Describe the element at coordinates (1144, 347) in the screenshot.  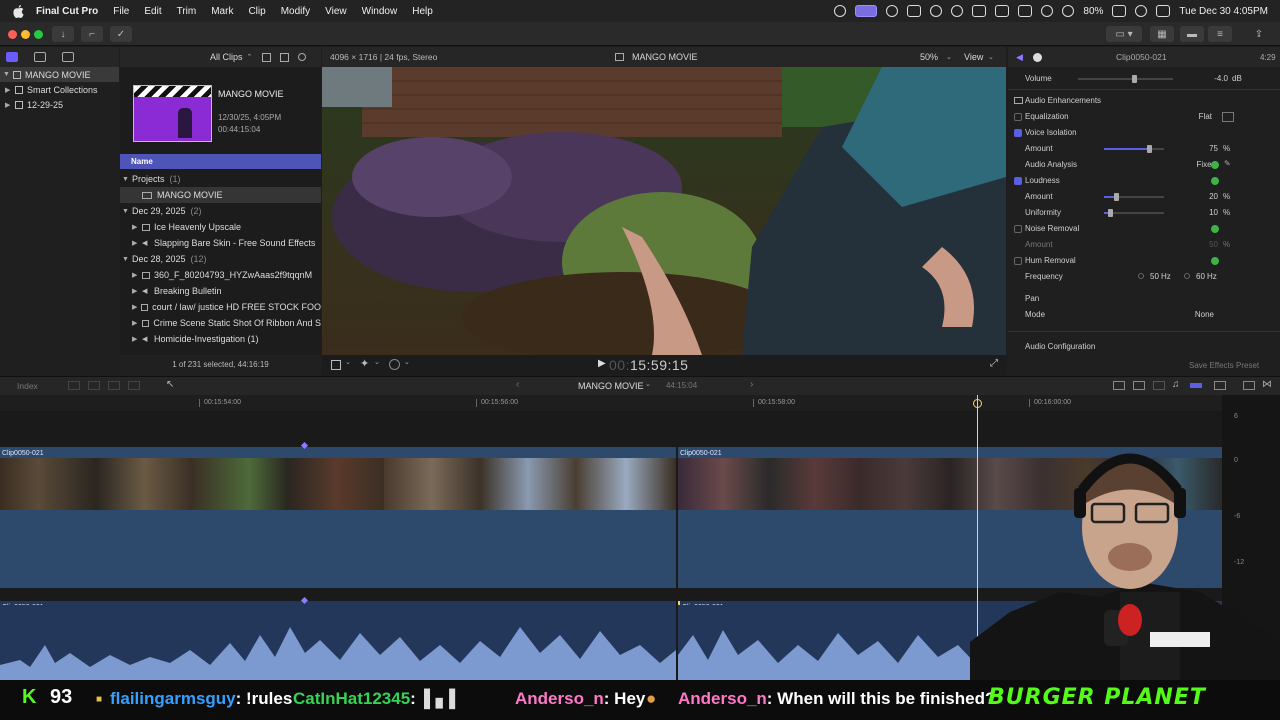
I see `audio-config-row: Audio Configuration` at that location.